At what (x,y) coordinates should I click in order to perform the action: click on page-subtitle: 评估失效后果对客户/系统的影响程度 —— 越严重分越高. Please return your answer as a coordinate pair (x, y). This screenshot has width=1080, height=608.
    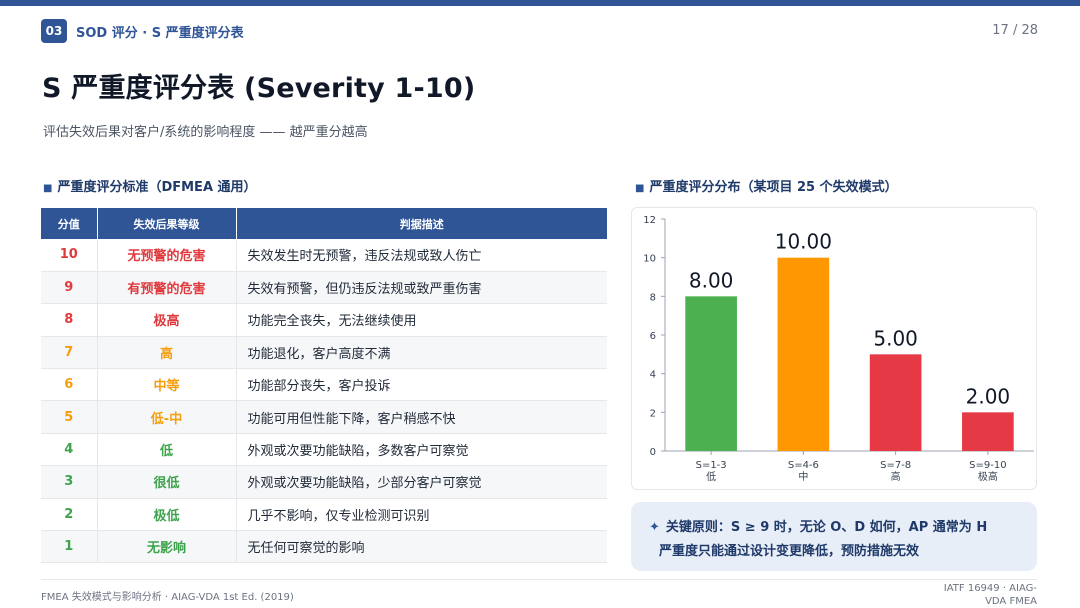
    Looking at the image, I should click on (205, 132).